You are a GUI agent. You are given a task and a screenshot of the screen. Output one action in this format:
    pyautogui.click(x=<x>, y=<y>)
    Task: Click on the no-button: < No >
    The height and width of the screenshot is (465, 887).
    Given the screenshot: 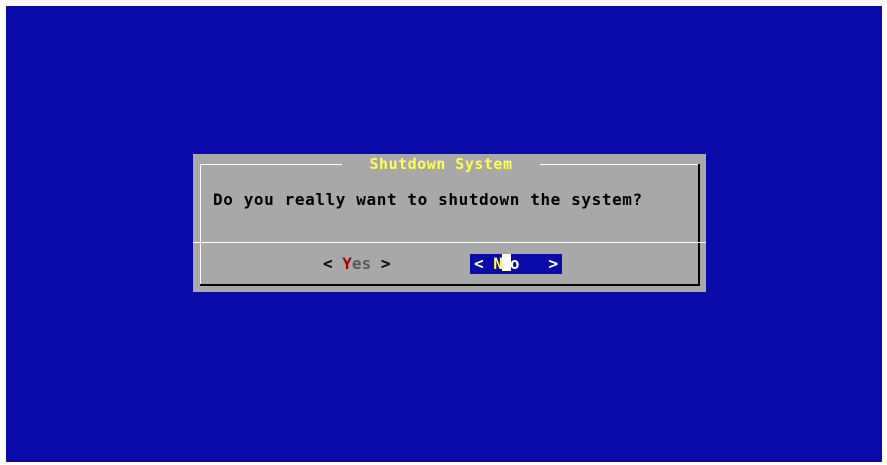 What is the action you would take?
    pyautogui.click(x=516, y=264)
    